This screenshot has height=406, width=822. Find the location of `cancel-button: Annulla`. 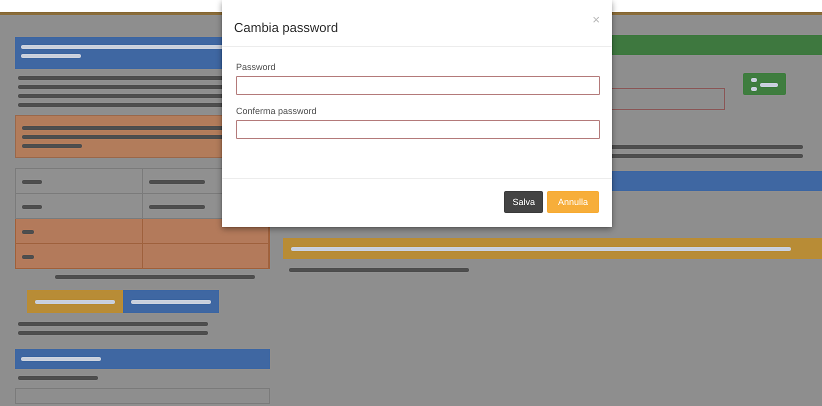

cancel-button: Annulla is located at coordinates (572, 202).